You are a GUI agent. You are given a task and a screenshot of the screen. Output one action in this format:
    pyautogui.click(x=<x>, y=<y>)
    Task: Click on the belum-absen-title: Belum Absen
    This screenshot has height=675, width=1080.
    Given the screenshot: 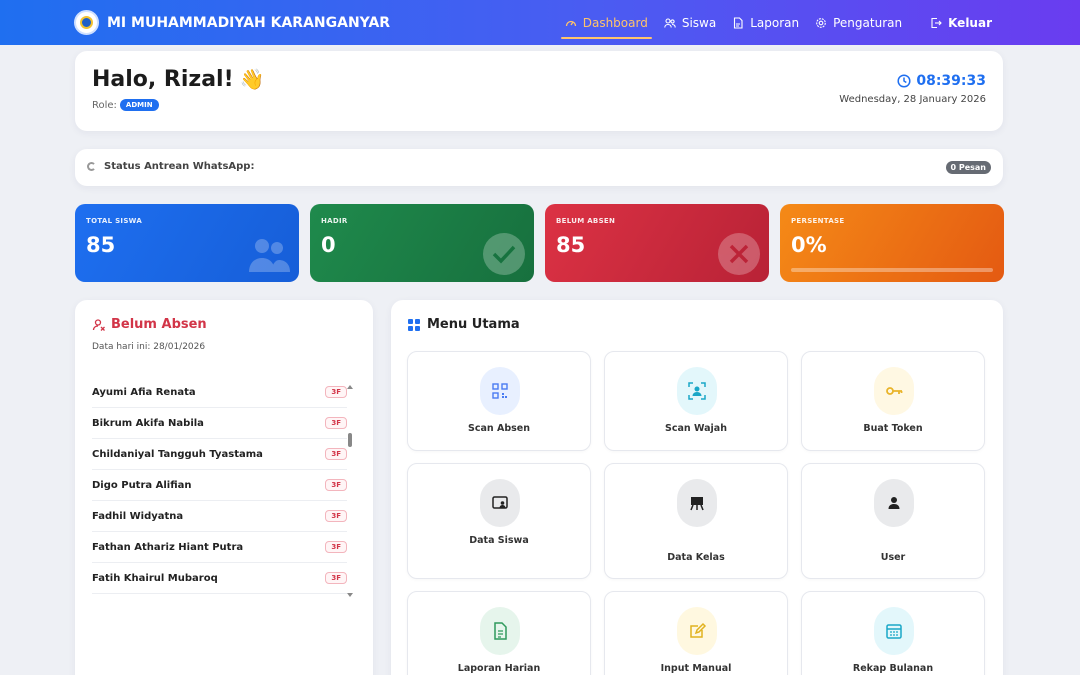 What is the action you would take?
    pyautogui.click(x=159, y=324)
    